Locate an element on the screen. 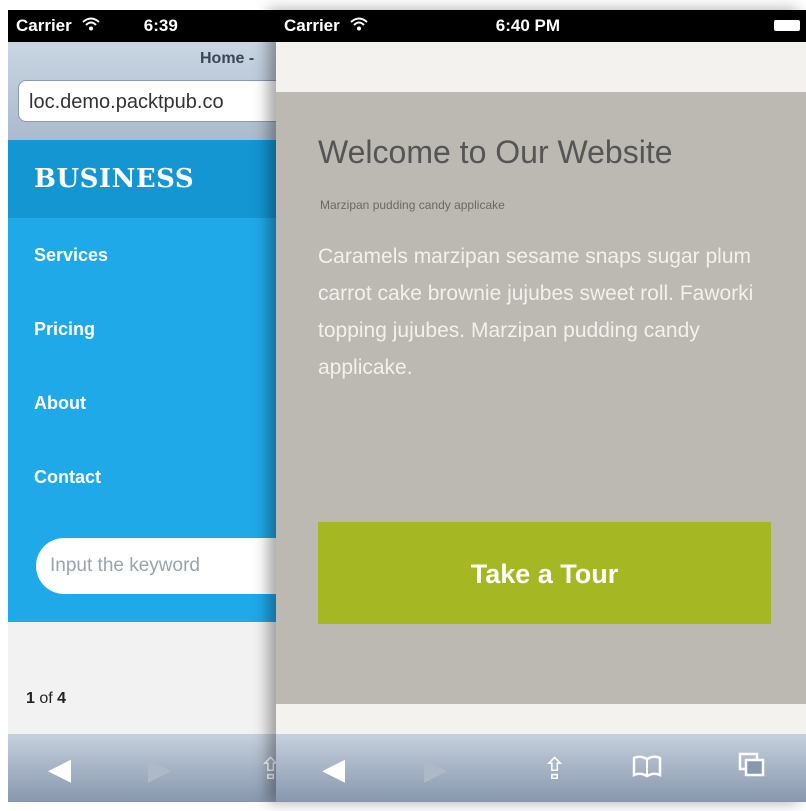 This screenshot has height=811, width=806. menu-item-contact: Contact is located at coordinates (153, 477).